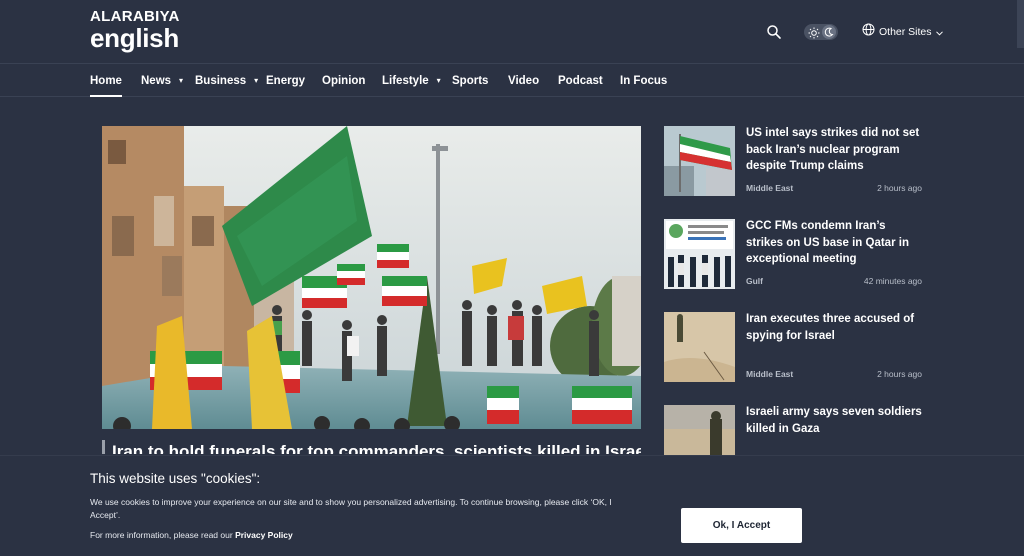 Image resolution: width=1024 pixels, height=556 pixels. What do you see at coordinates (156, 81) in the screenshot?
I see `nav-label: News` at bounding box center [156, 81].